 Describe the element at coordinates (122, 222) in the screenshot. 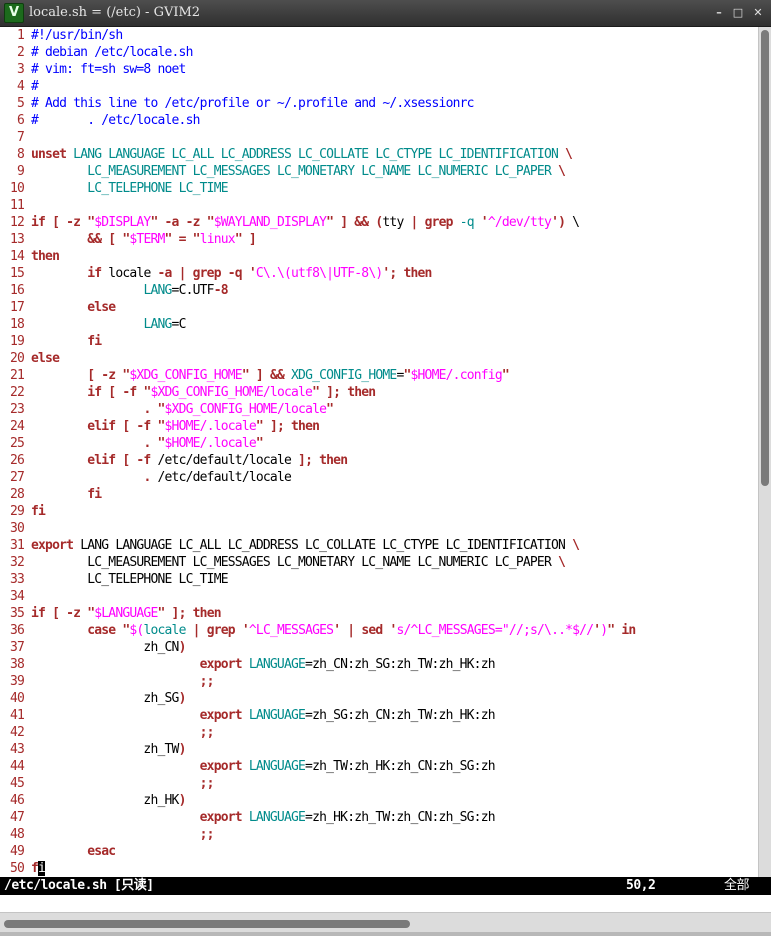

I see `code-token: $DISPLAY` at that location.